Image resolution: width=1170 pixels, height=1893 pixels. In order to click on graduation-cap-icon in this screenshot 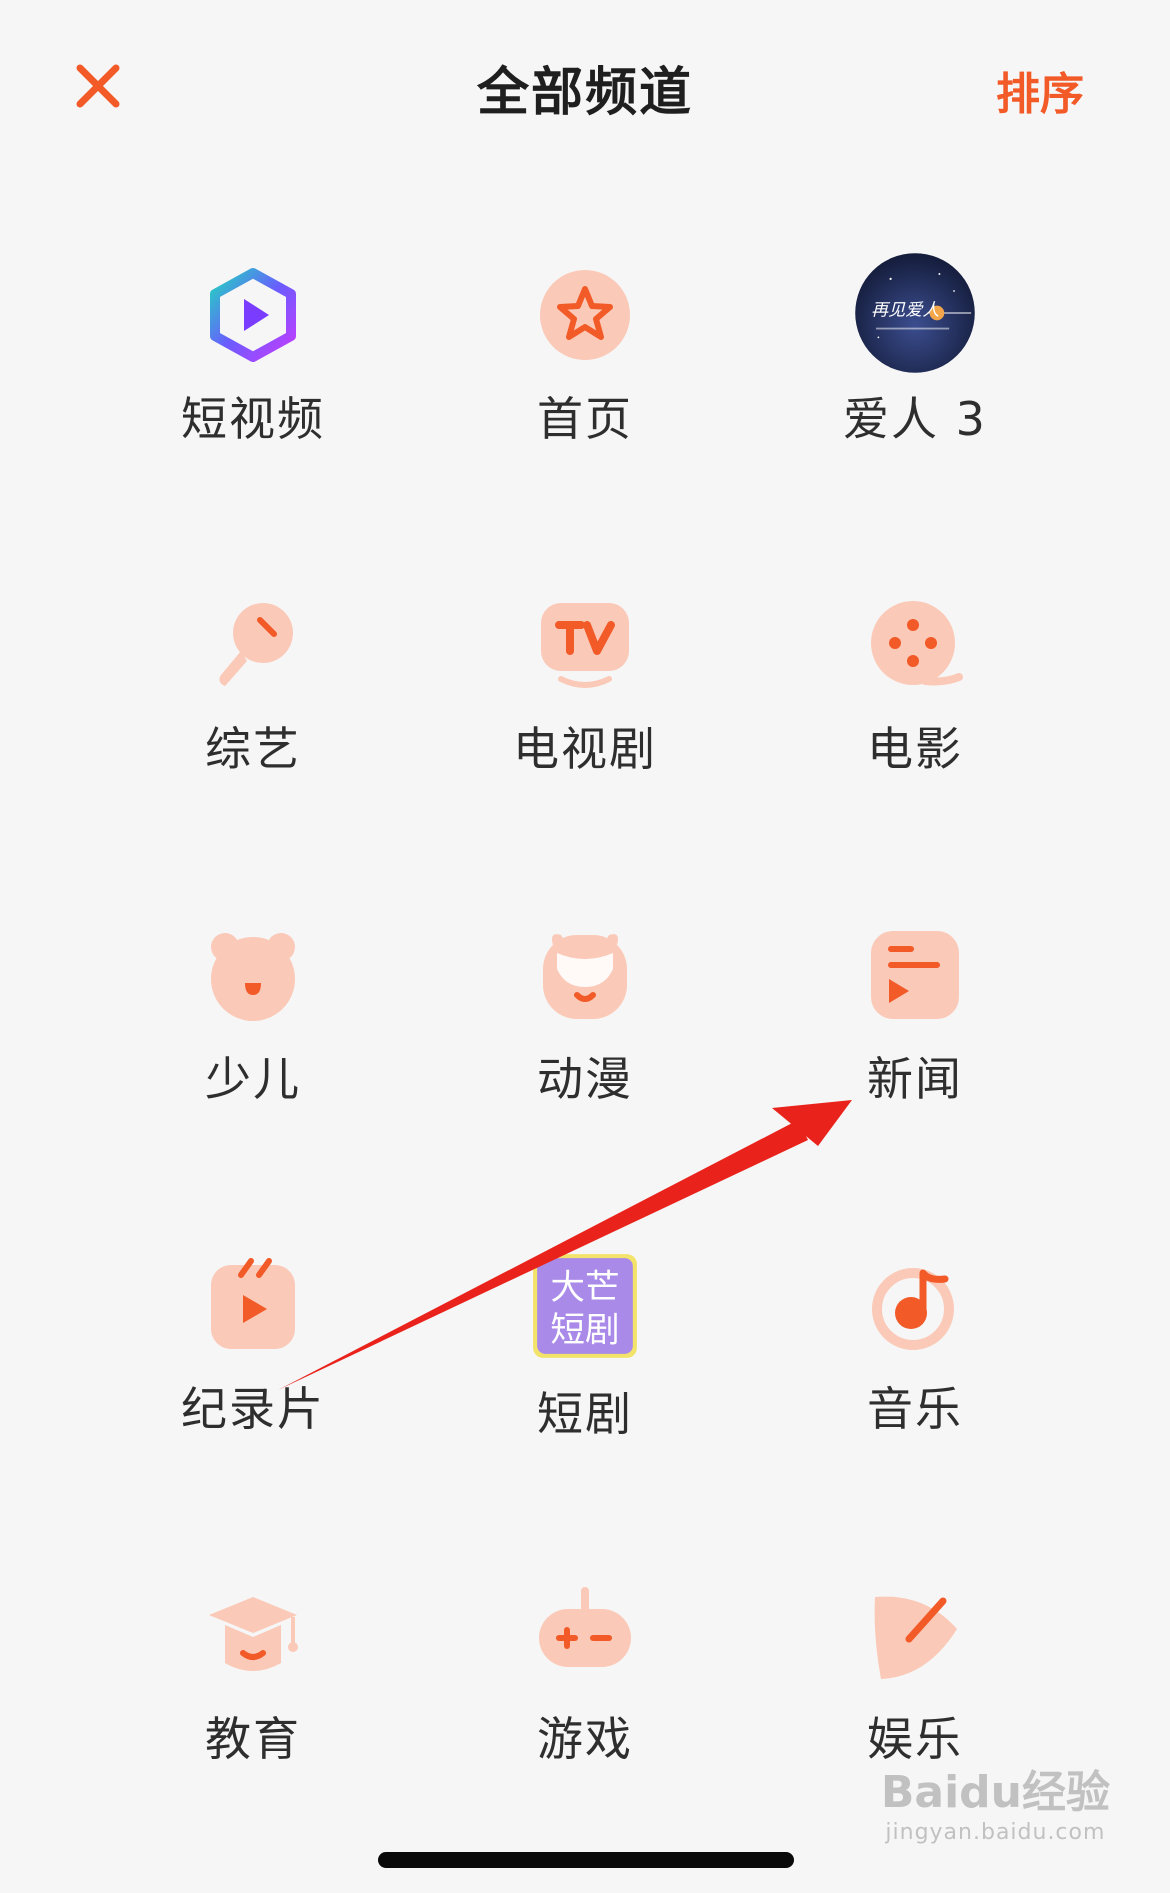, I will do `click(253, 1634)`.